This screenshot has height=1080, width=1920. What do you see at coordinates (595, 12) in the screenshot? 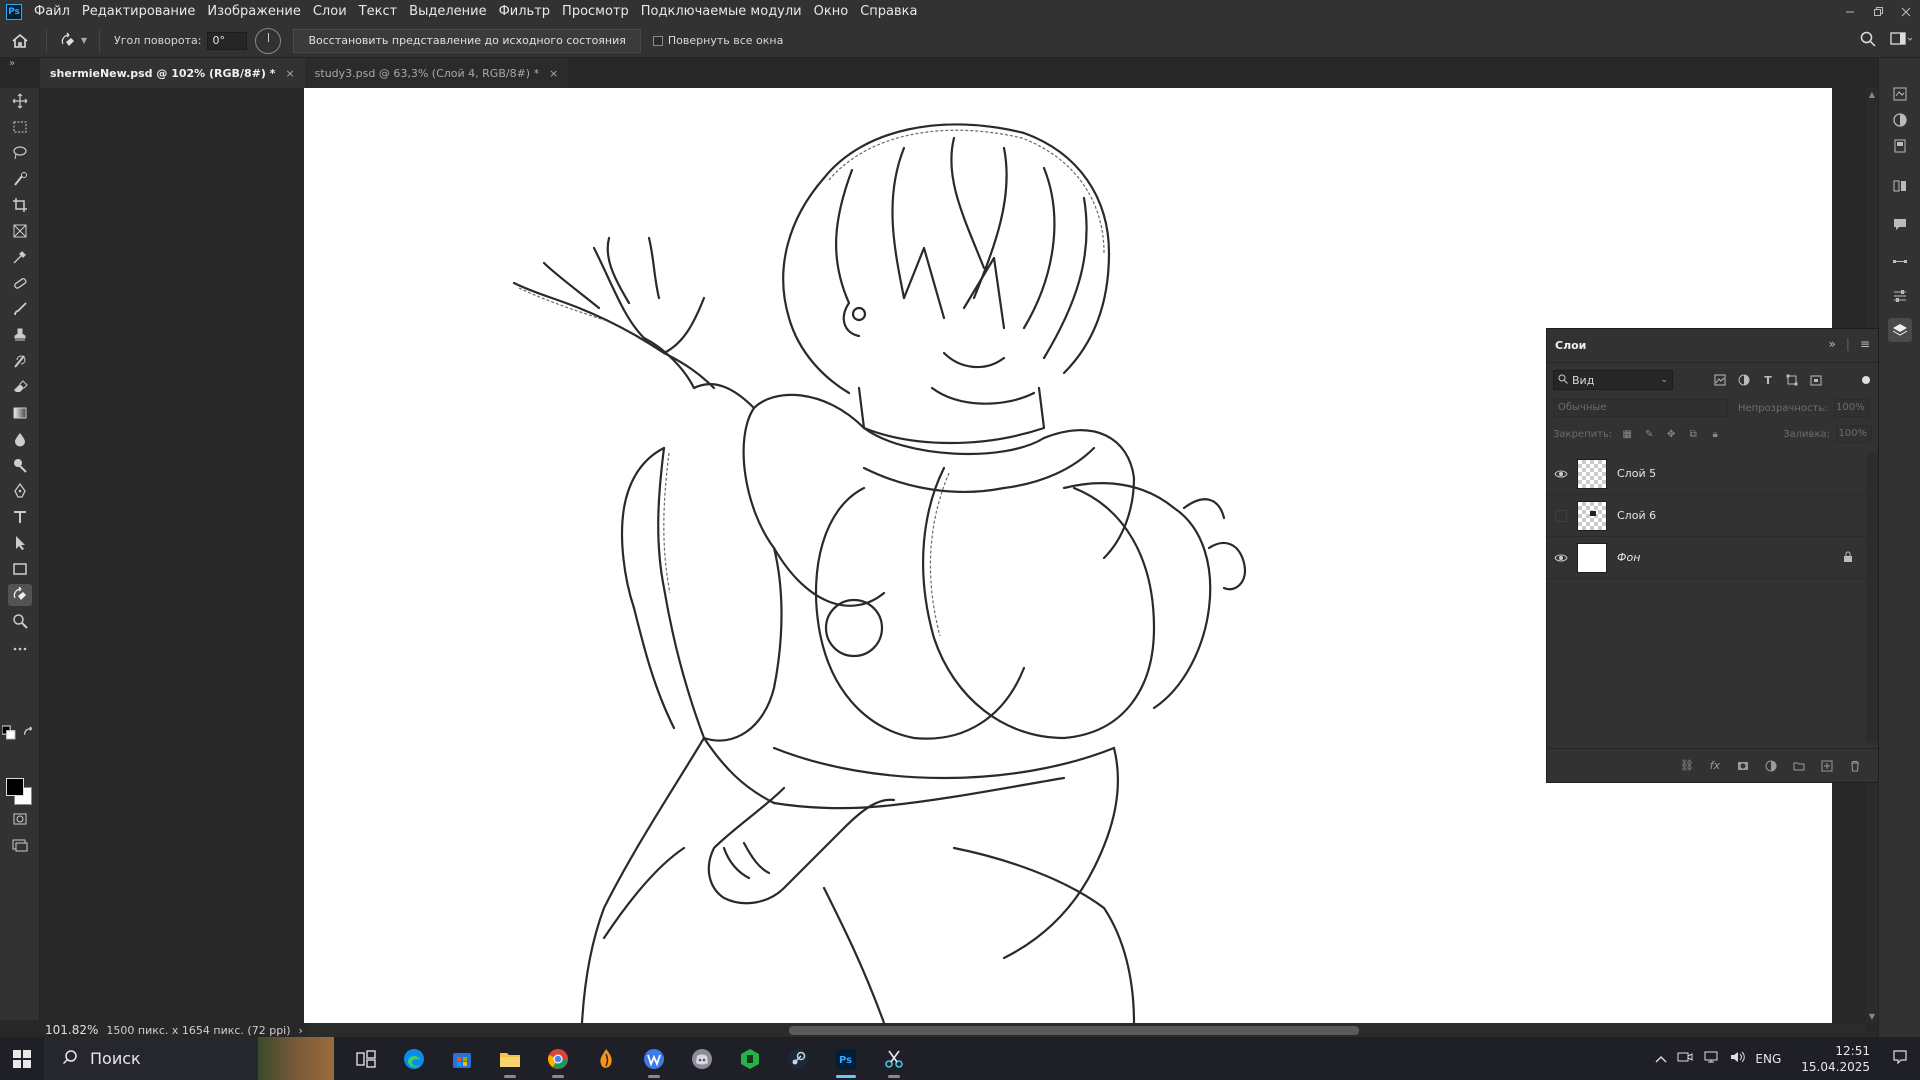
I see `menu-view: Просмотр` at bounding box center [595, 12].